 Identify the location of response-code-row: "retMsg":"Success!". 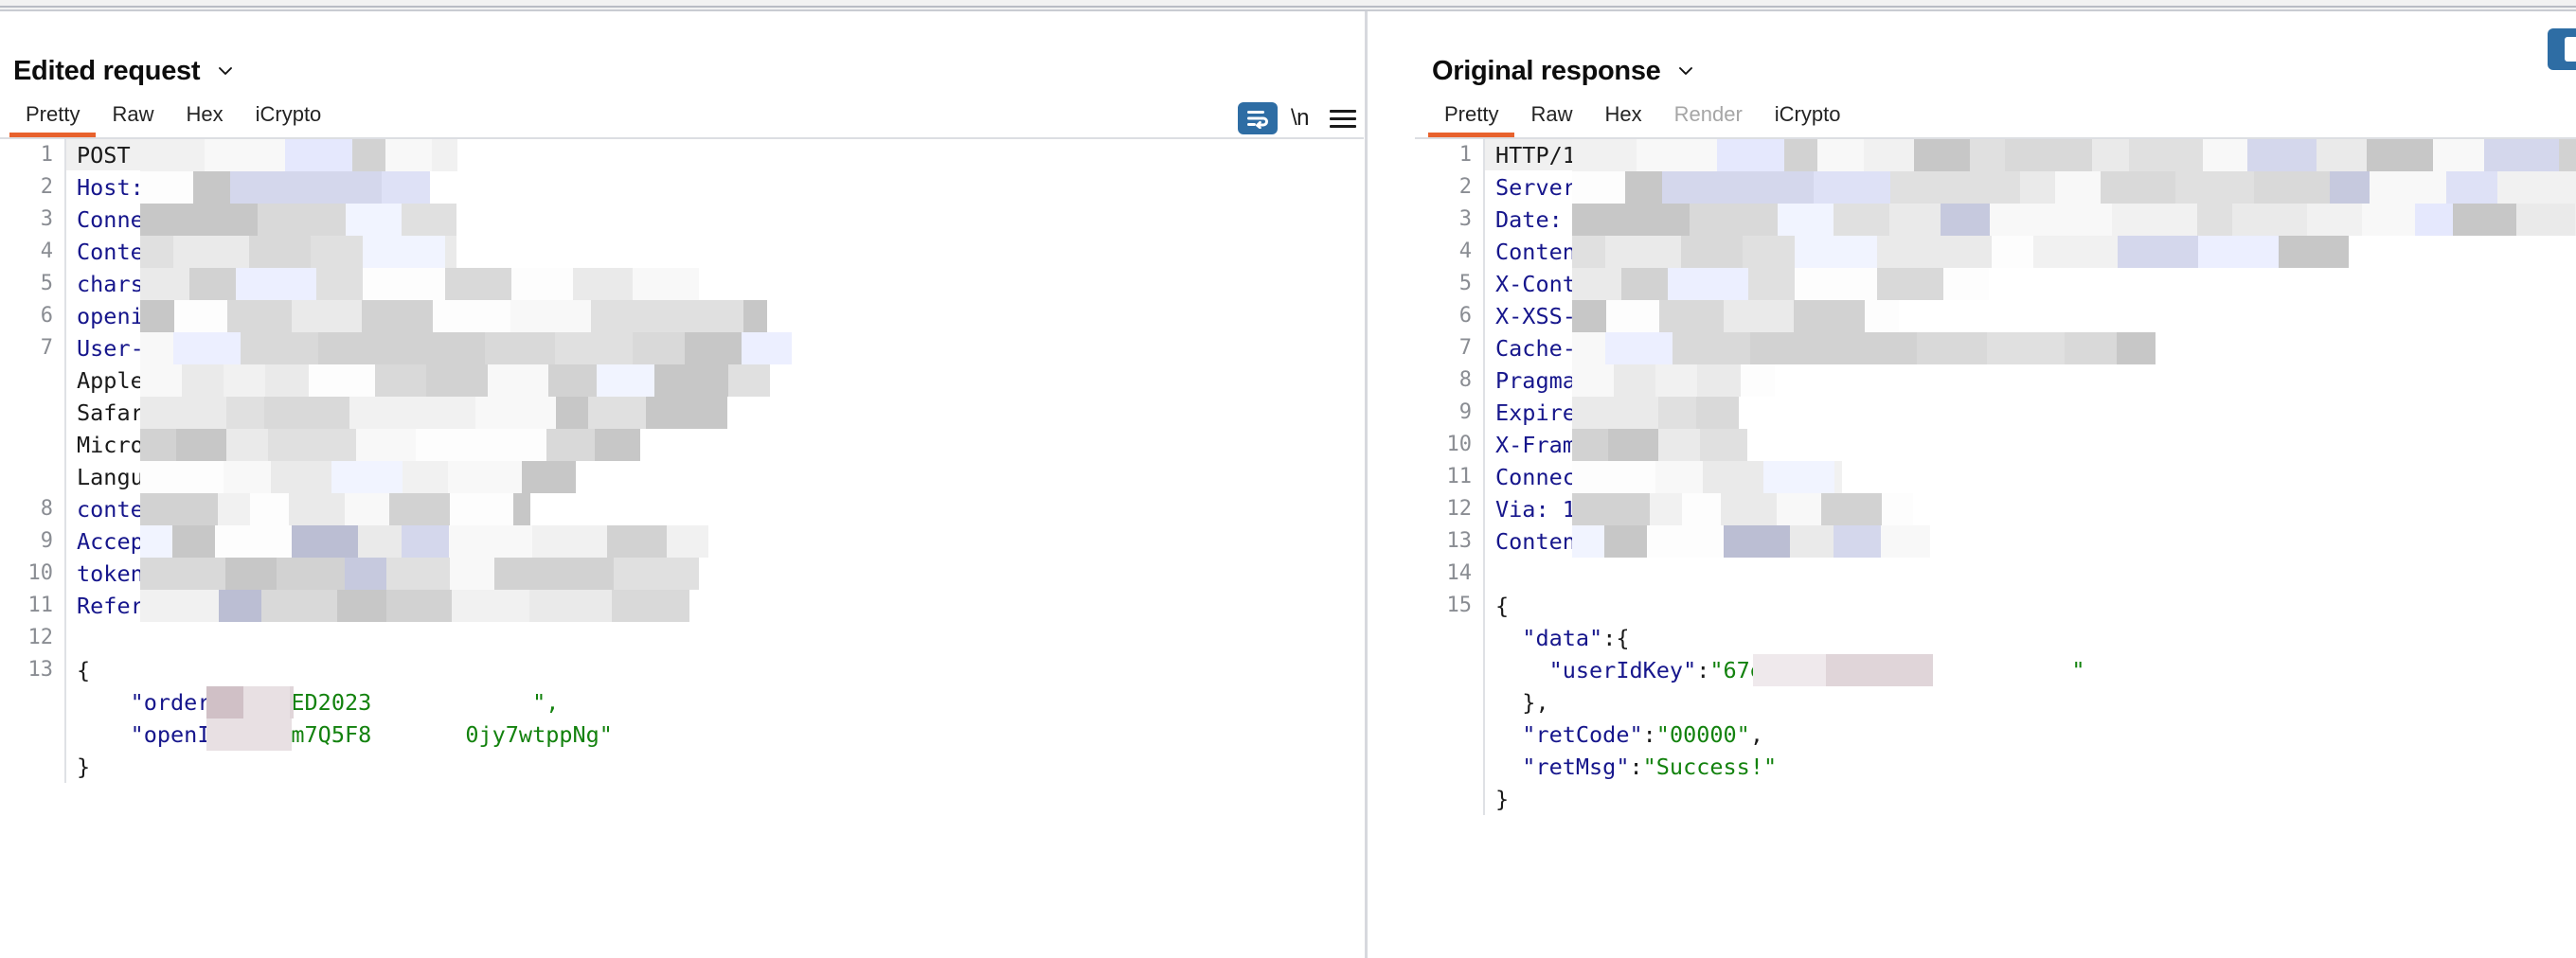
(1995, 767).